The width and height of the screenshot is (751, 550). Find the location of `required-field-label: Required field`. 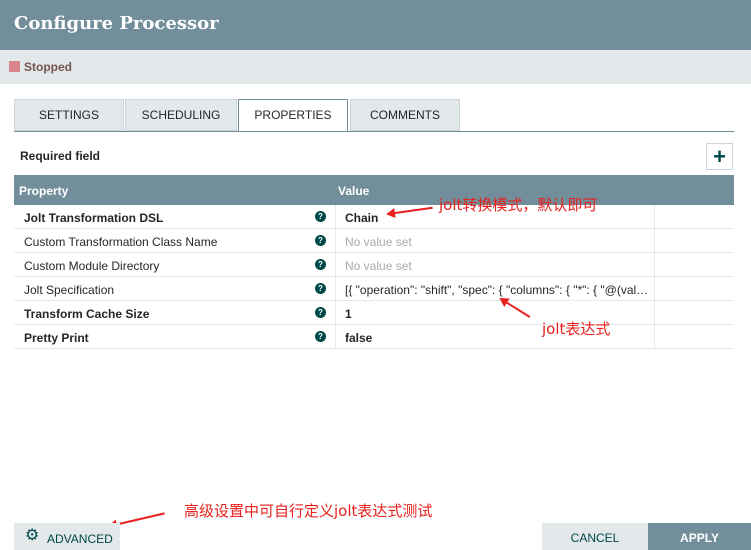

required-field-label: Required field is located at coordinates (60, 156).